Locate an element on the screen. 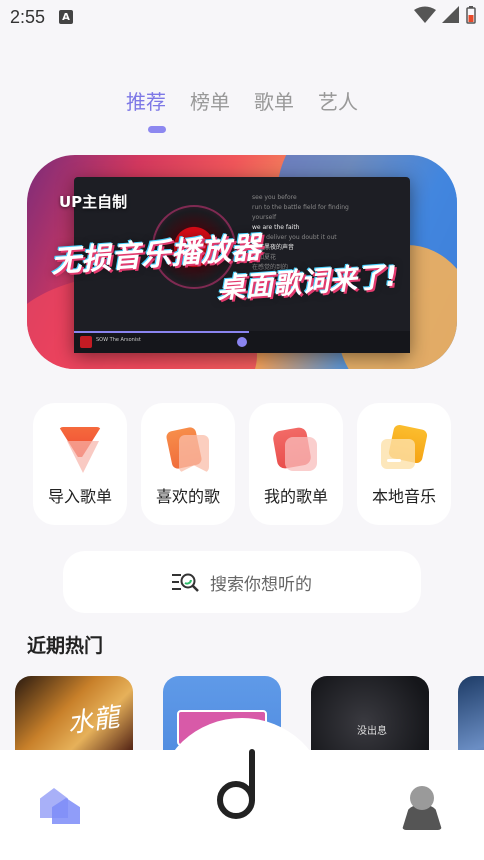 This screenshot has width=484, height=860. import-playlist-icon is located at coordinates (80, 450).